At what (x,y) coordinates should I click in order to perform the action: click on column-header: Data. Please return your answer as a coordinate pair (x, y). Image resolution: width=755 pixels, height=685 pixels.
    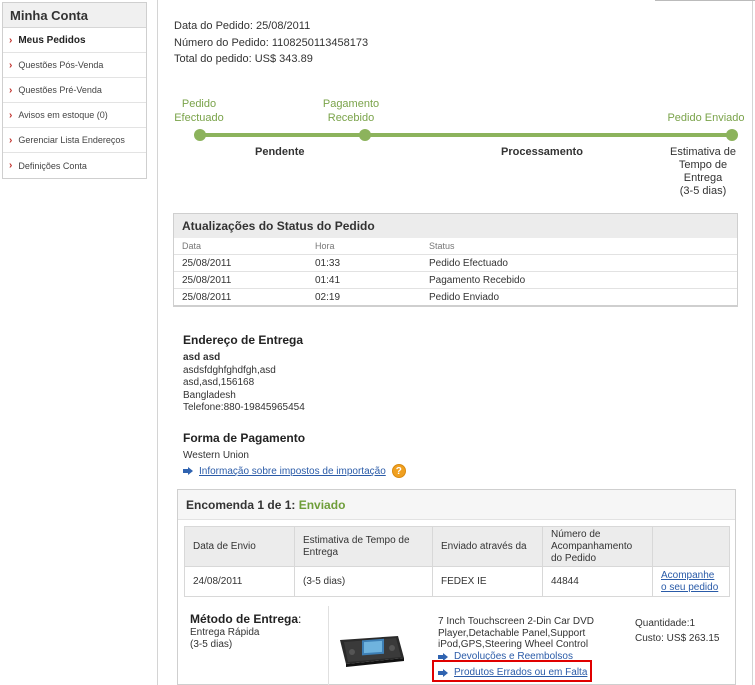
    Looking at the image, I should click on (192, 246).